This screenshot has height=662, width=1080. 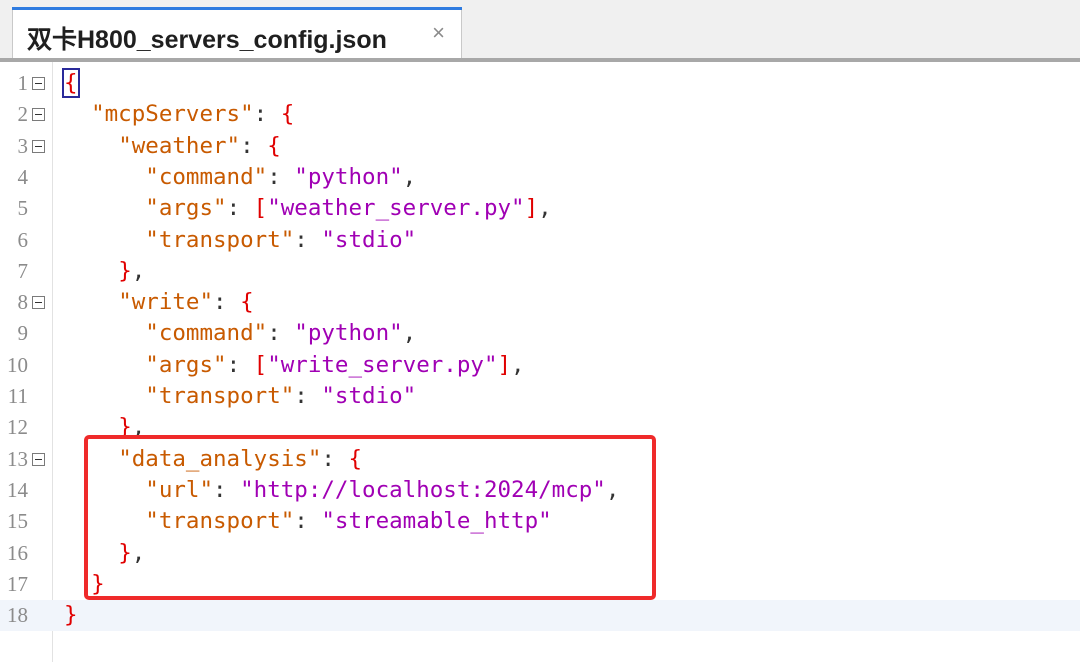 I want to click on code-line: 7 },, so click(x=540, y=271).